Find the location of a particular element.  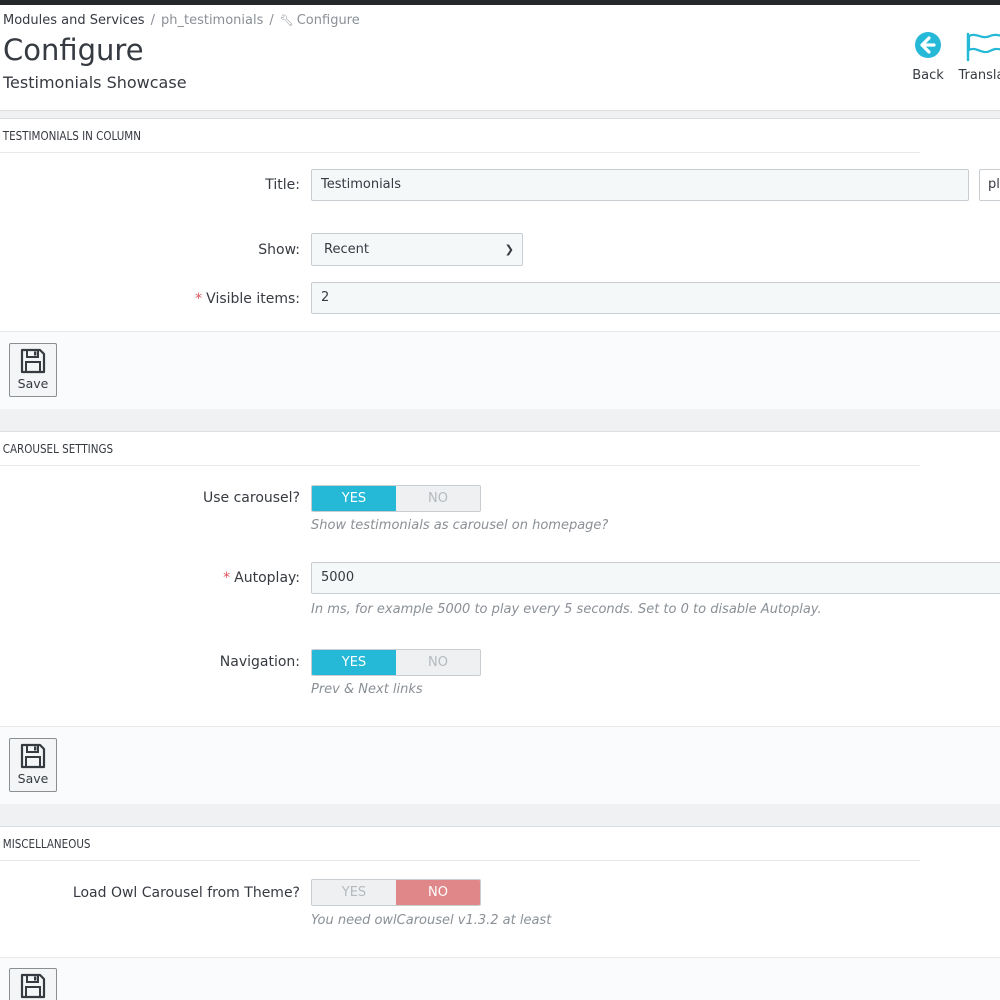

translate-label: Translate is located at coordinates (979, 75).